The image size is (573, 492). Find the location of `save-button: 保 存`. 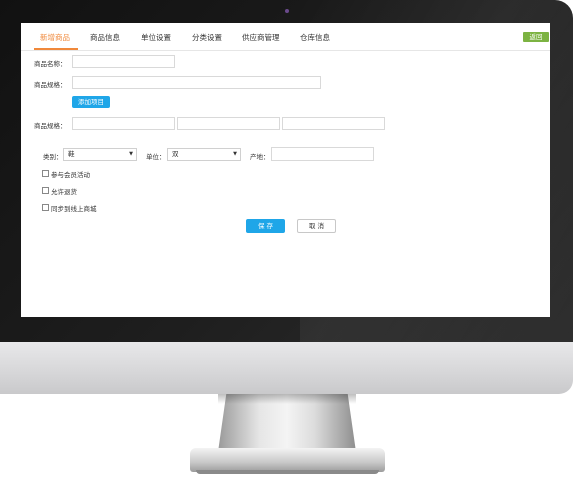

save-button: 保 存 is located at coordinates (265, 226).